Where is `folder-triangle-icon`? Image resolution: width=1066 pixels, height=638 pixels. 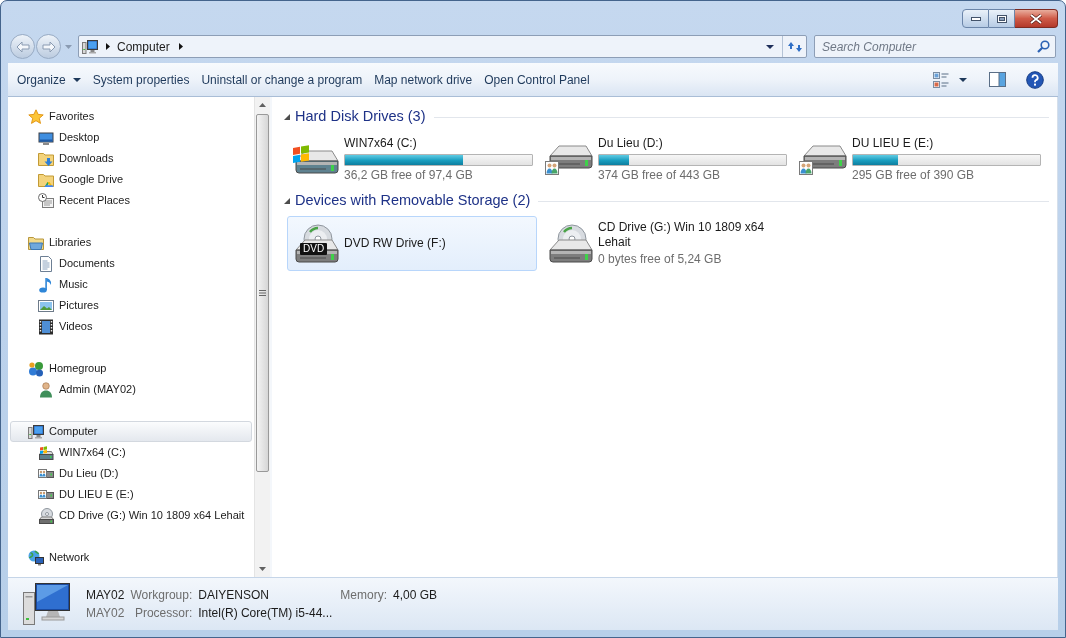
folder-triangle-icon is located at coordinates (46, 179).